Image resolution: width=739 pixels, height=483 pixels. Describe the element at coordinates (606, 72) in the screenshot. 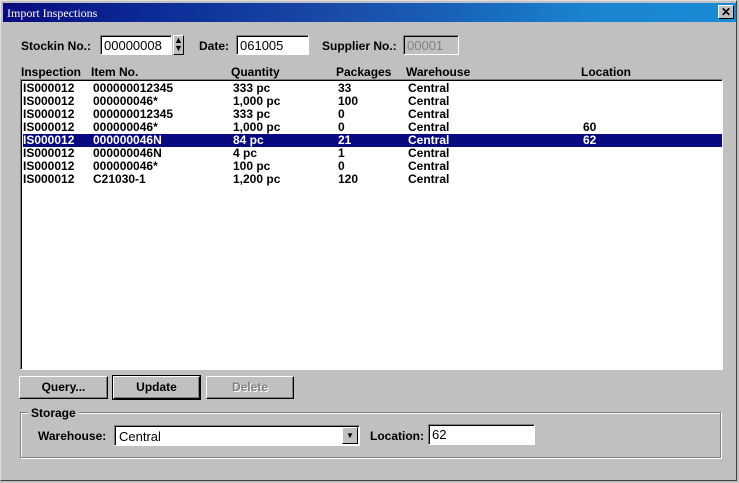

I see `column-header-location: Location` at that location.